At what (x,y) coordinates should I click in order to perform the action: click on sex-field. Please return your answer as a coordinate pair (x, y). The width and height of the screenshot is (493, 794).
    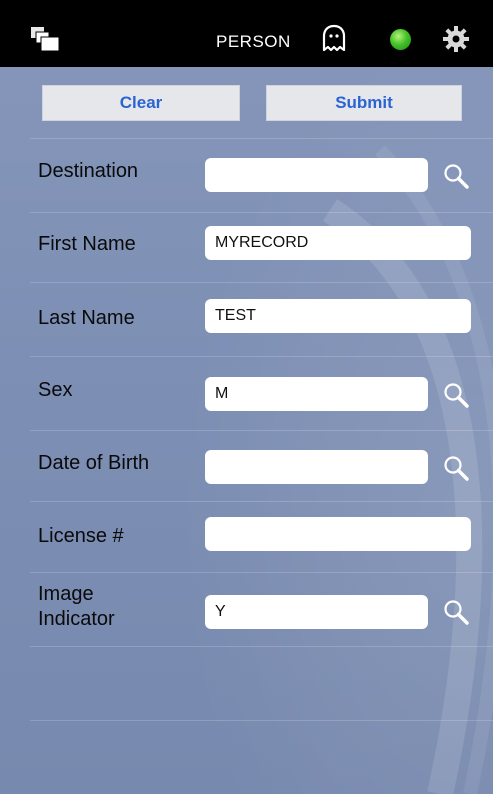
    Looking at the image, I should click on (316, 394).